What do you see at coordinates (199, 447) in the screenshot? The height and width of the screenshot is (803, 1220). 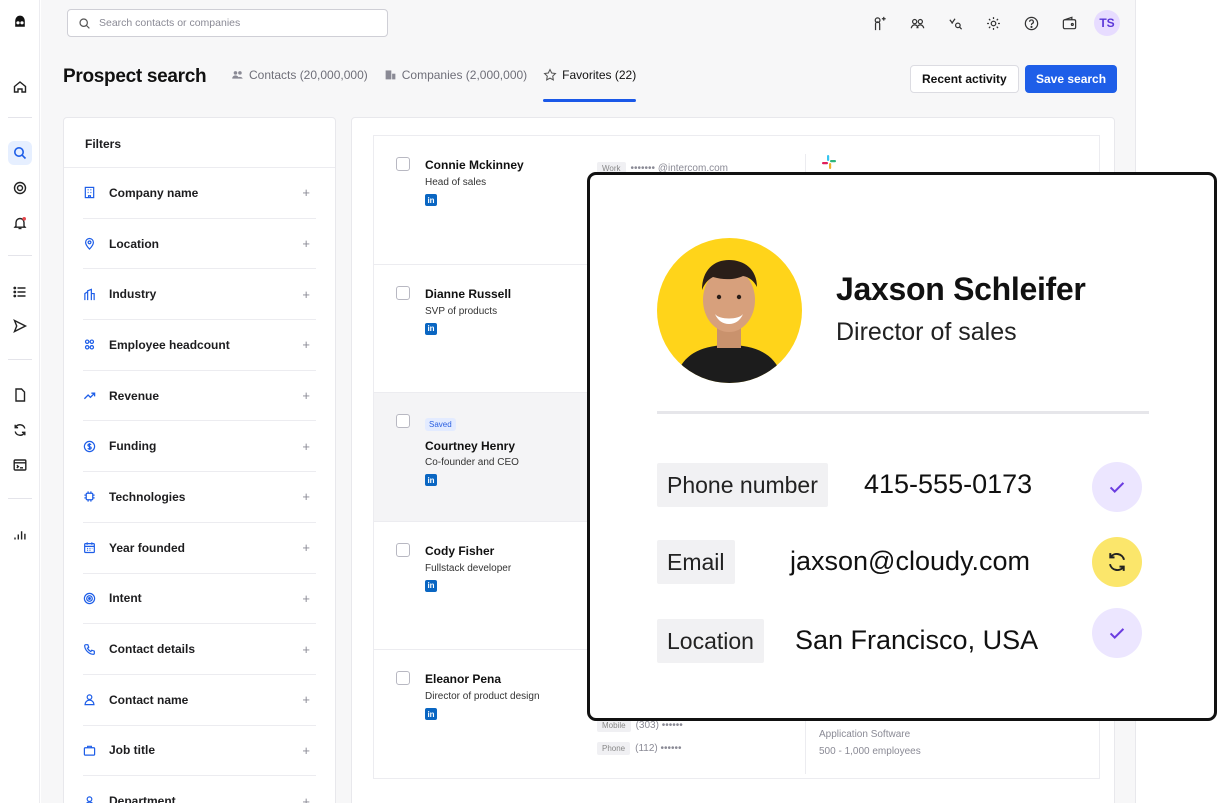 I see `filter-funding: Funding +` at bounding box center [199, 447].